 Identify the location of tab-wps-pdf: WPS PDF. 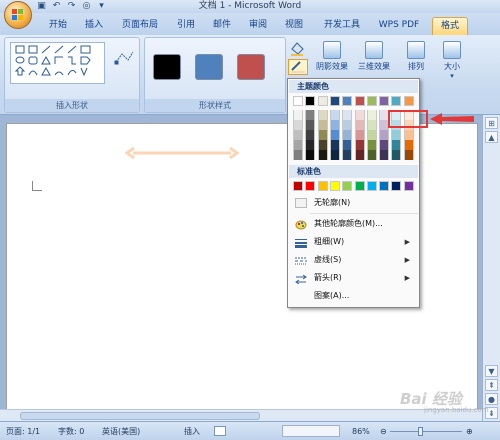
(399, 26).